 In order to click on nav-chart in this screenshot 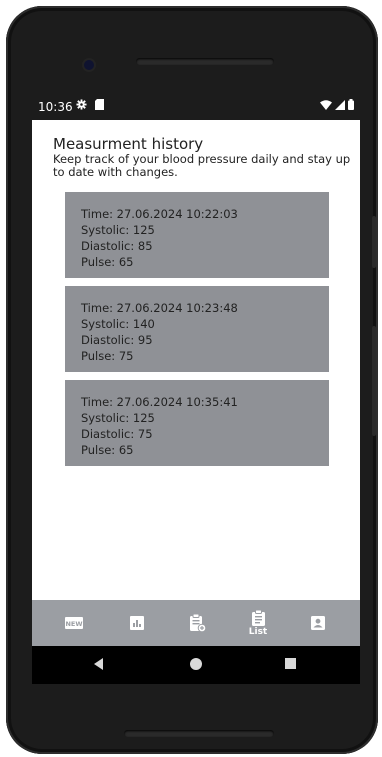, I will do `click(137, 623)`.